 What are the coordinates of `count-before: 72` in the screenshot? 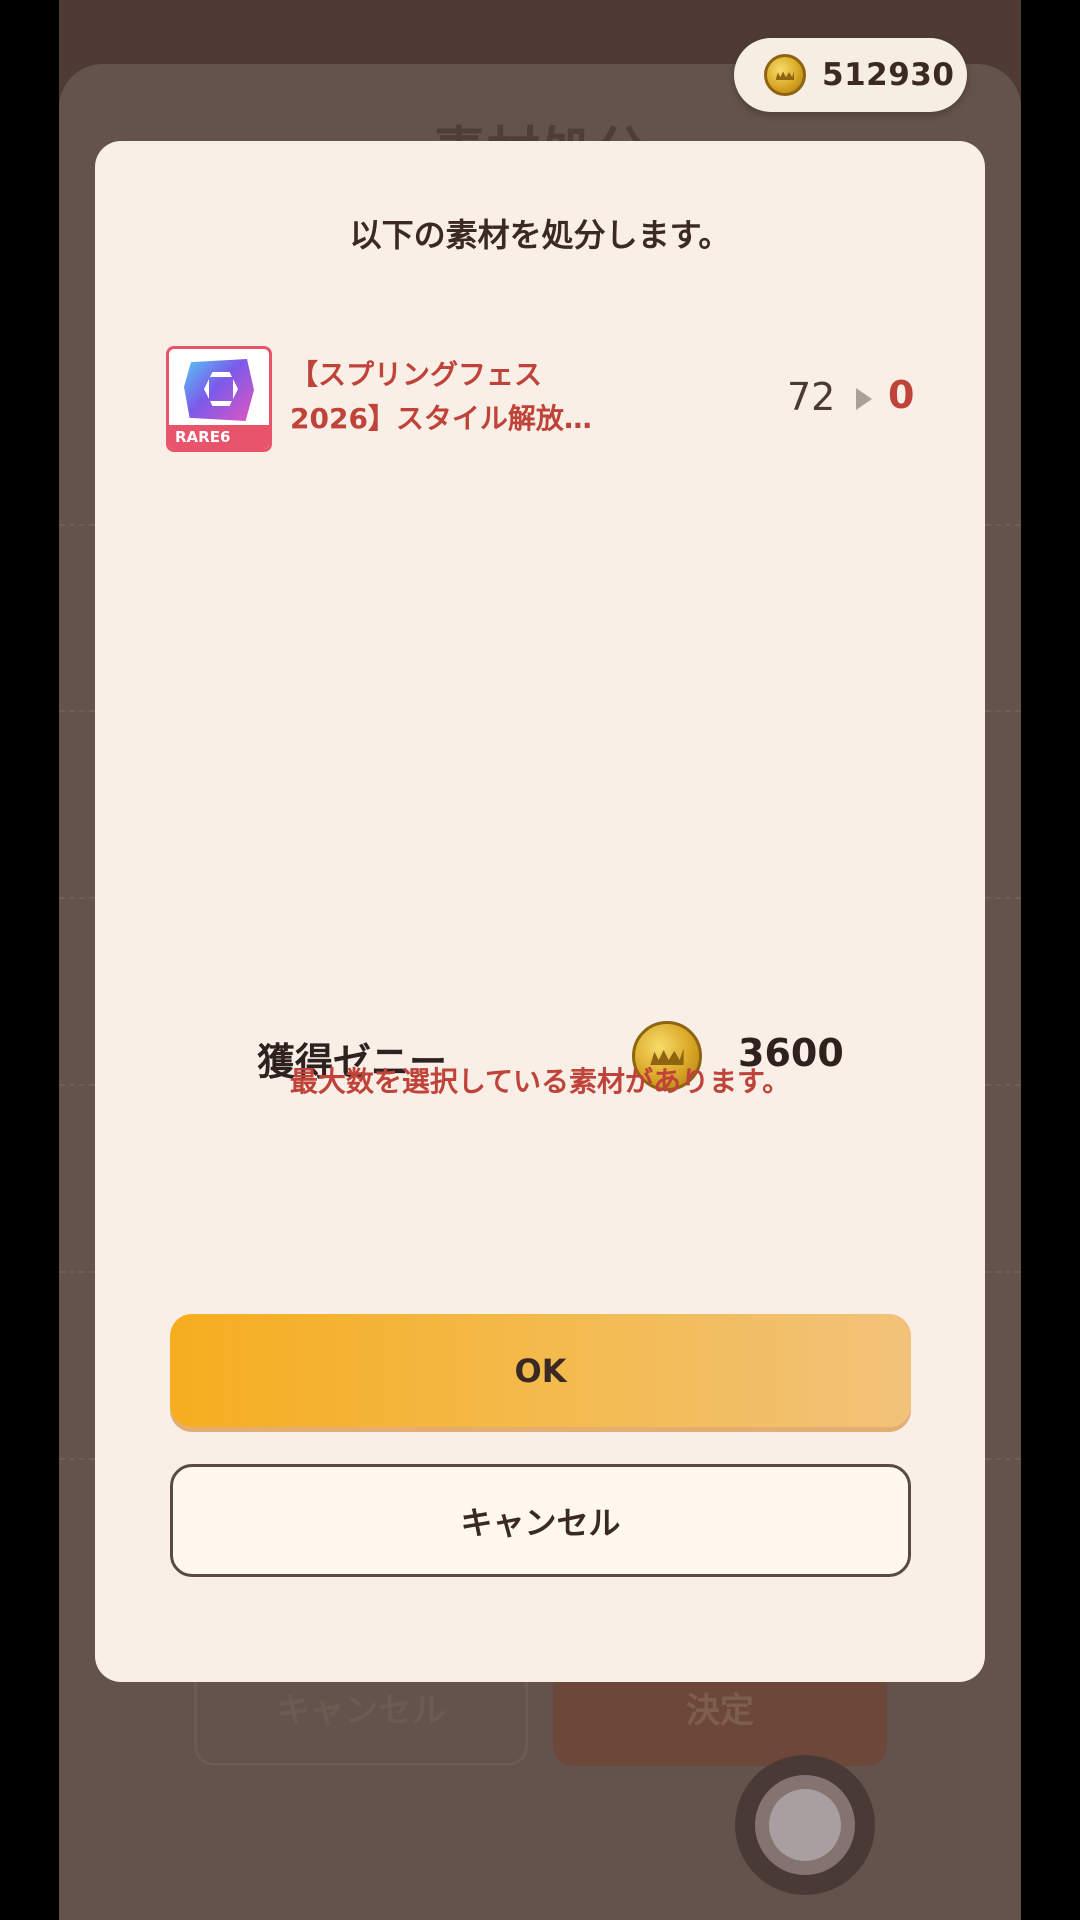 It's located at (811, 397).